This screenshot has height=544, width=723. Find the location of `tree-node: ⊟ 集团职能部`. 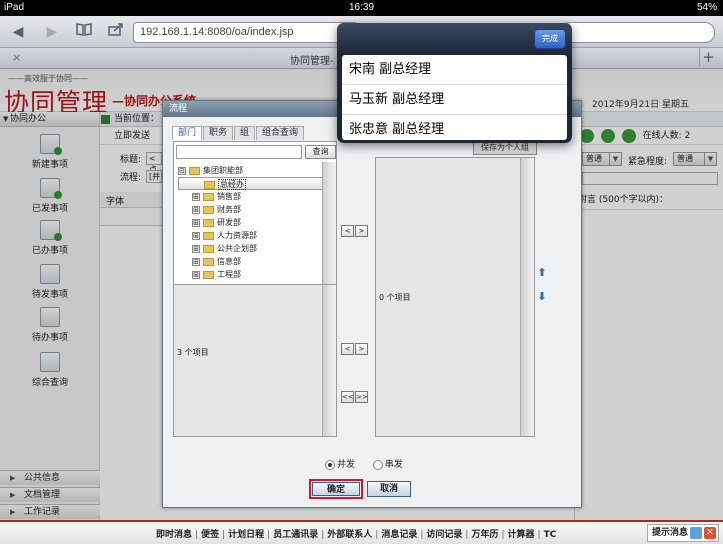

tree-node: ⊟ 集团职能部 is located at coordinates (256, 170).